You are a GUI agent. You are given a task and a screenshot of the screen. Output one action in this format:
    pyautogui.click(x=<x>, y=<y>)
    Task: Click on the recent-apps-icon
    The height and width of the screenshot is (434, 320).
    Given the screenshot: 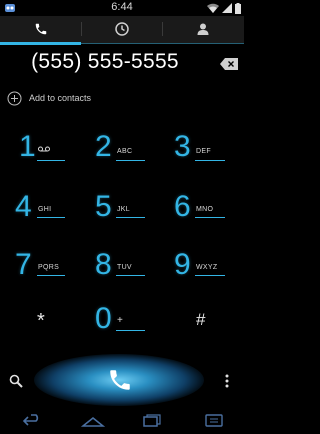 What is the action you would take?
    pyautogui.click(x=152, y=421)
    